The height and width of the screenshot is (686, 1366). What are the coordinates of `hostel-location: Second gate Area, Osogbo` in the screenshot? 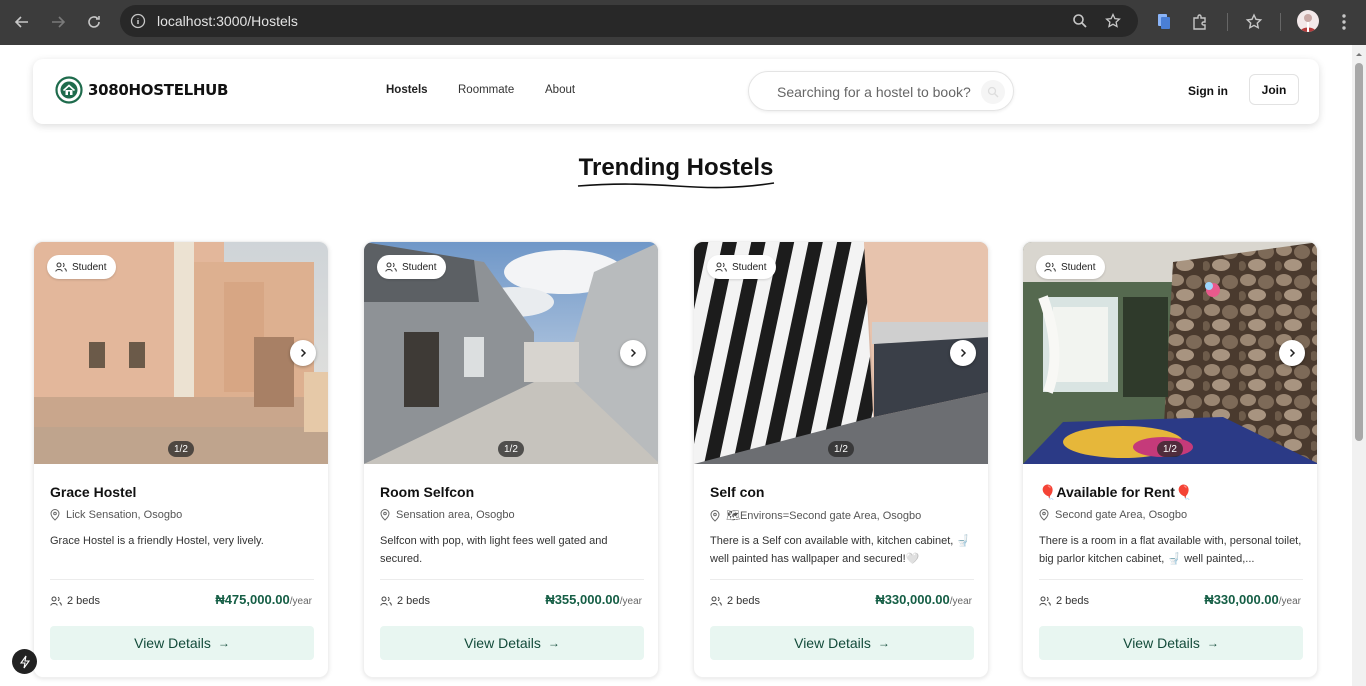 It's located at (1113, 515).